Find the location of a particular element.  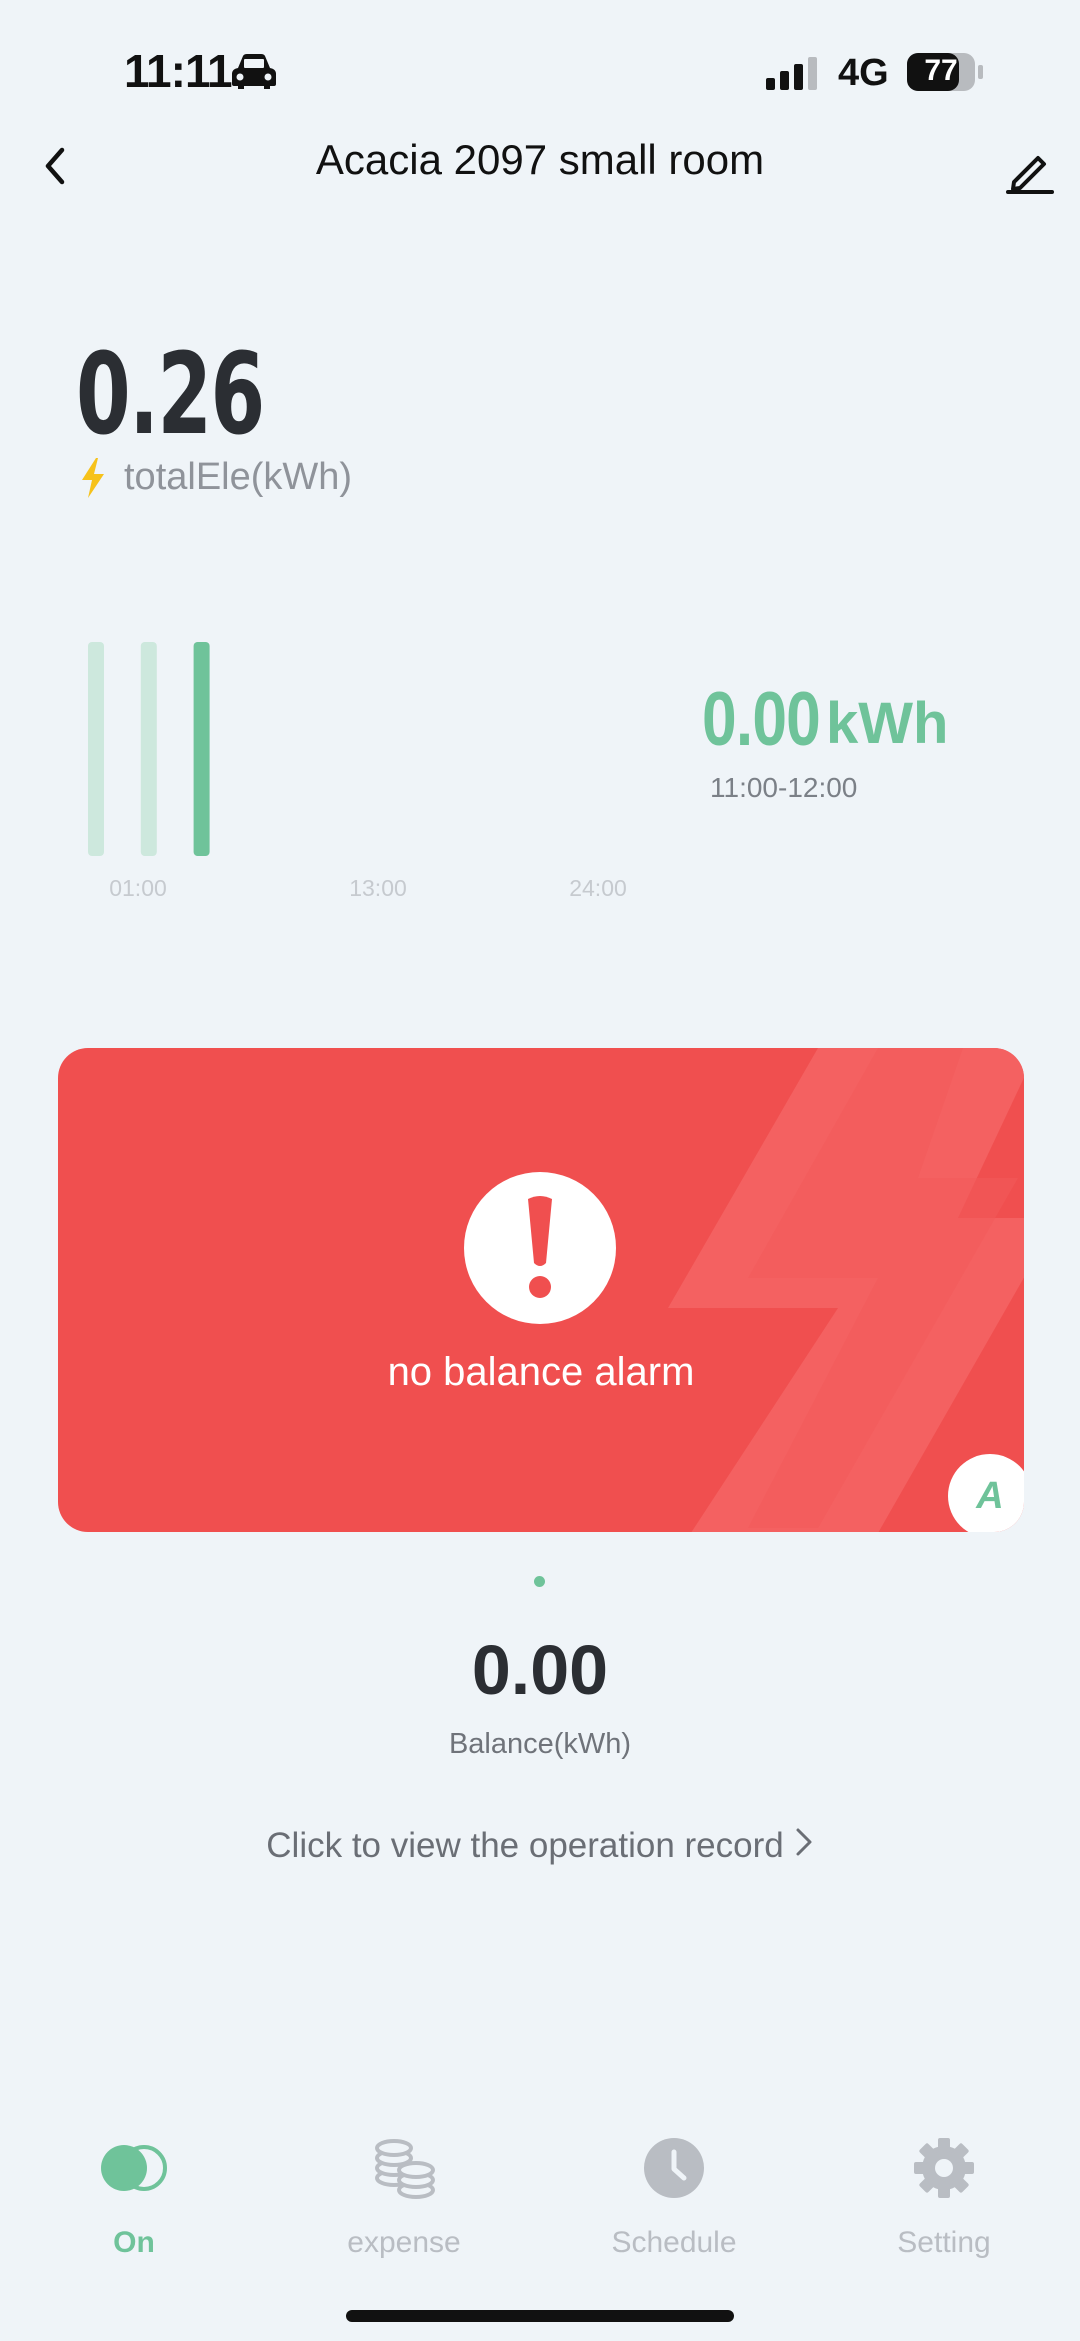

alert-icon is located at coordinates (540, 1248).